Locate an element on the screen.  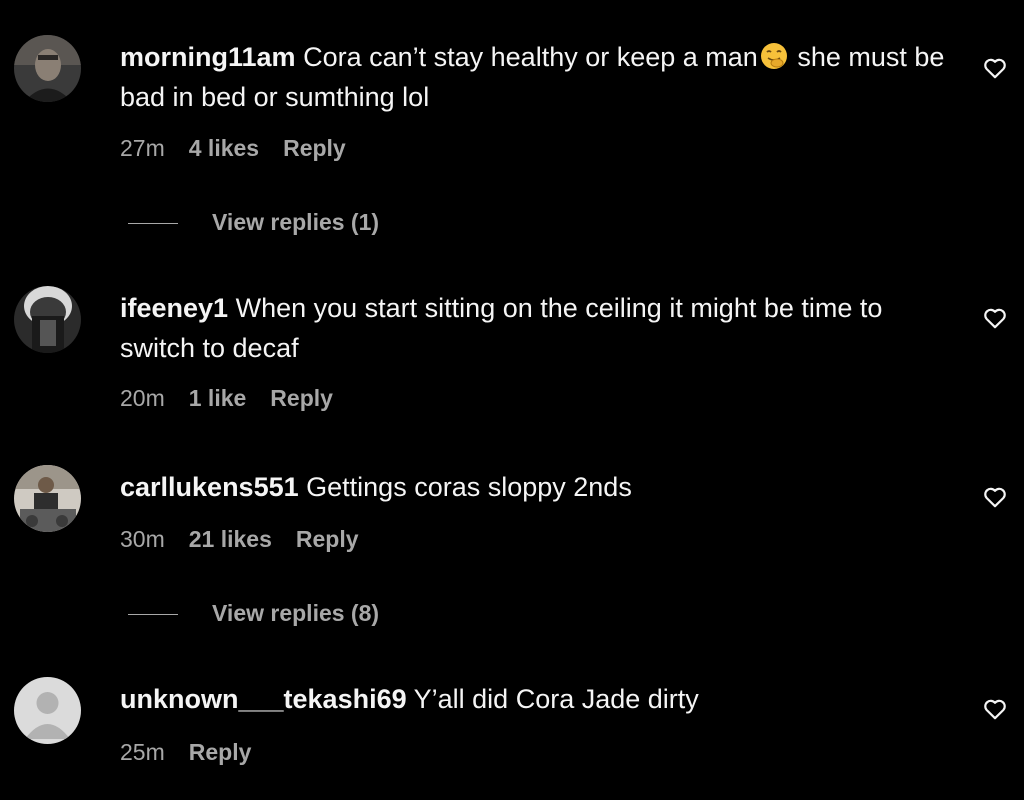
comment-meta: 20m 1 like Reply is located at coordinates (238, 398).